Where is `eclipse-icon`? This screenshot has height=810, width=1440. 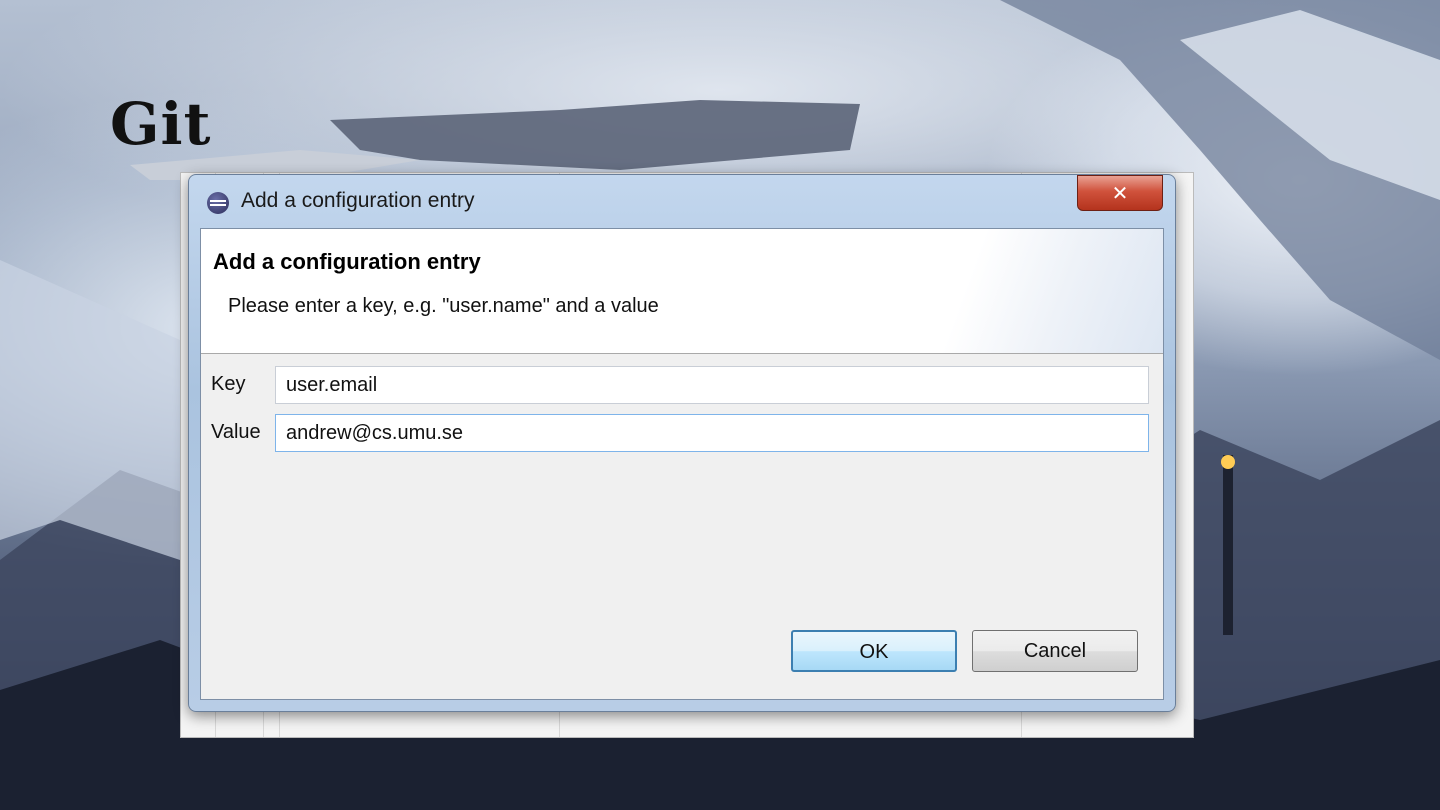
eclipse-icon is located at coordinates (218, 203).